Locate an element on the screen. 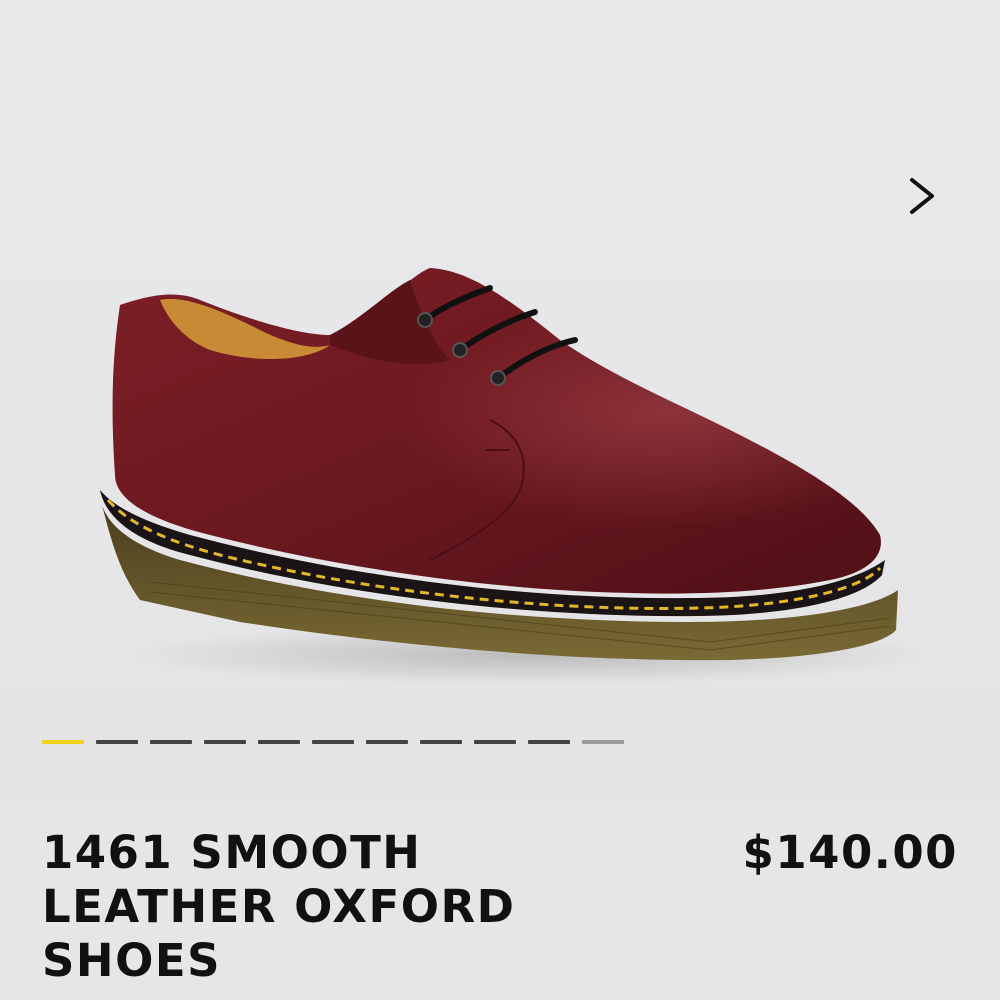 This screenshot has width=1000, height=1000. next-image-button is located at coordinates (922, 196).